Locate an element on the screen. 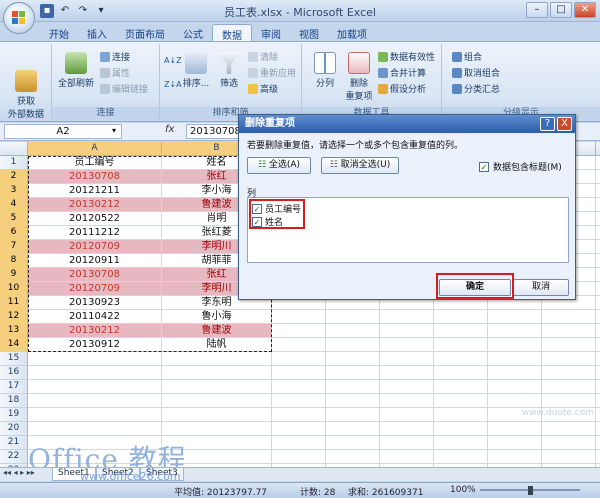 This screenshot has height=498, width=600. row-header: 4 is located at coordinates (14, 205).